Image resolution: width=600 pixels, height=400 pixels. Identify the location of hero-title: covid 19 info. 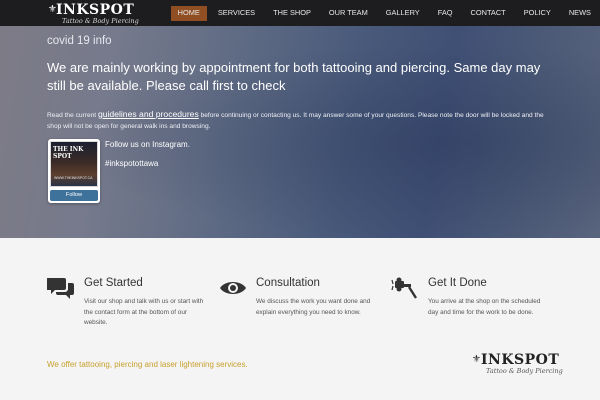
(79, 41).